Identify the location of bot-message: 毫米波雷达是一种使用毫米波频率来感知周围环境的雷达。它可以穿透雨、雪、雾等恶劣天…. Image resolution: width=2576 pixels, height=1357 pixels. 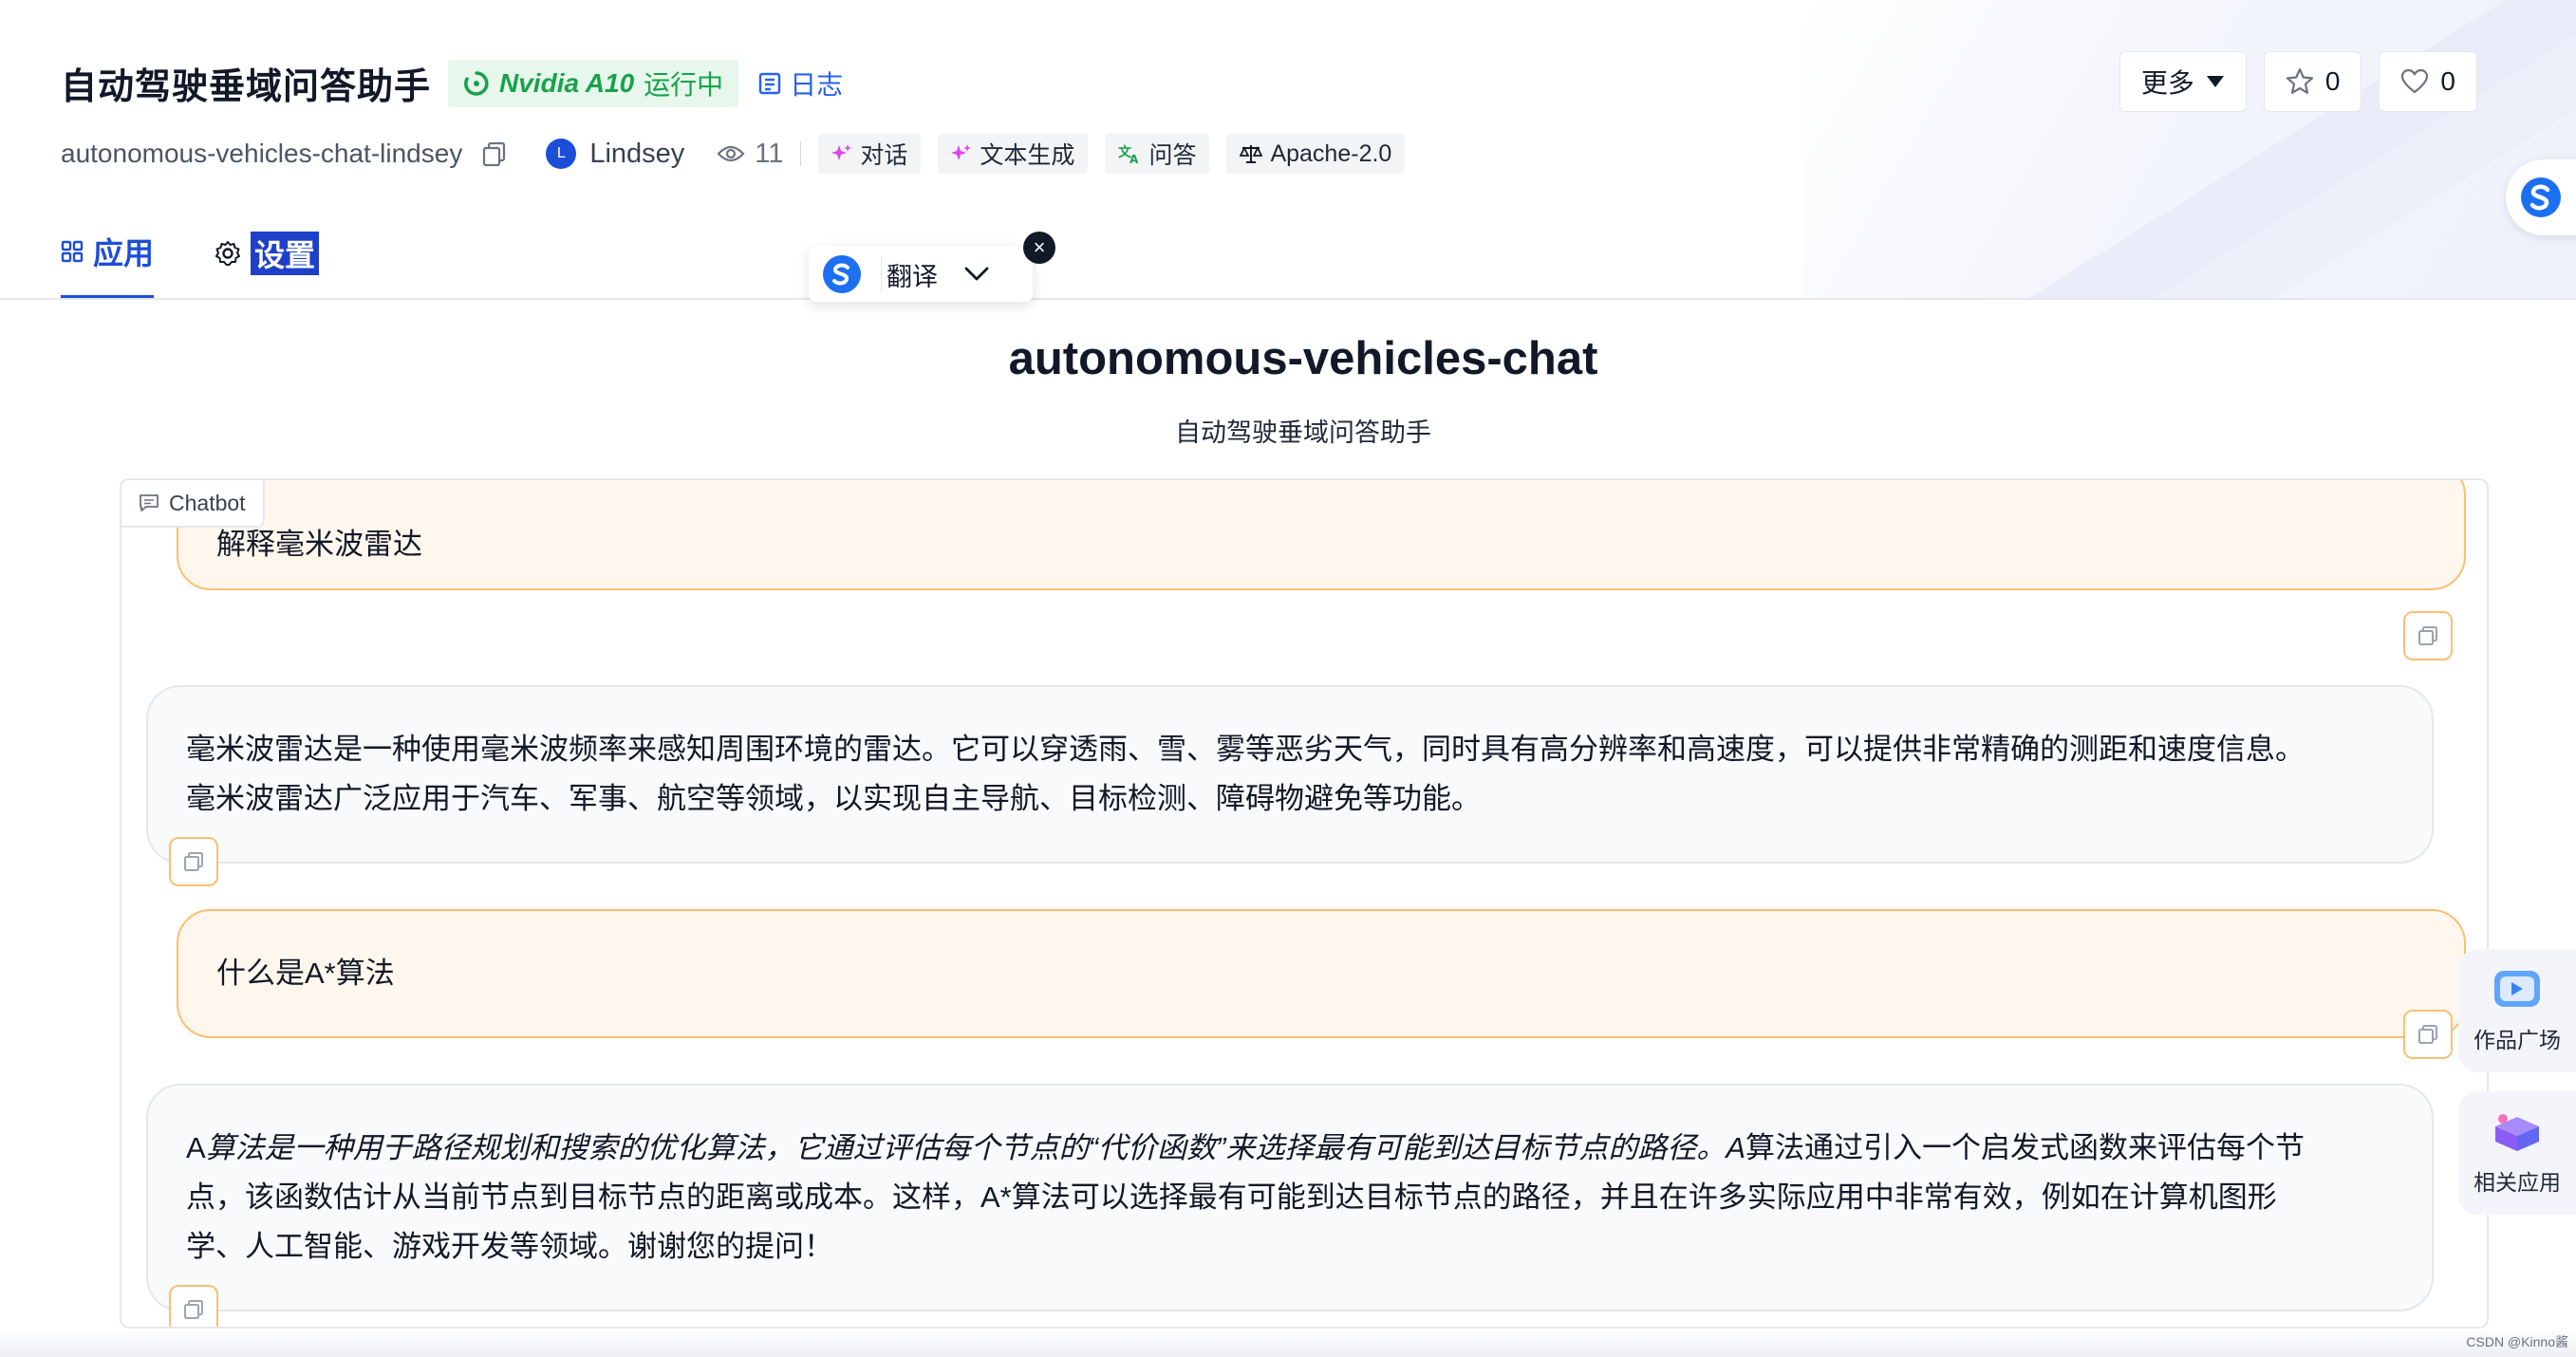
(1290, 775).